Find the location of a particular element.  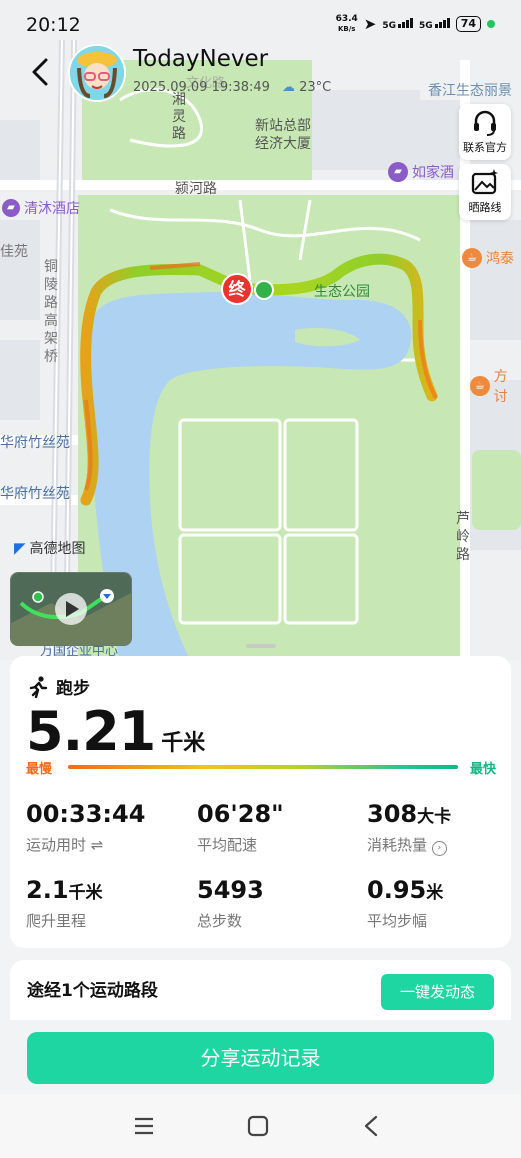

signal-icon-1: 5G is located at coordinates (398, 24).